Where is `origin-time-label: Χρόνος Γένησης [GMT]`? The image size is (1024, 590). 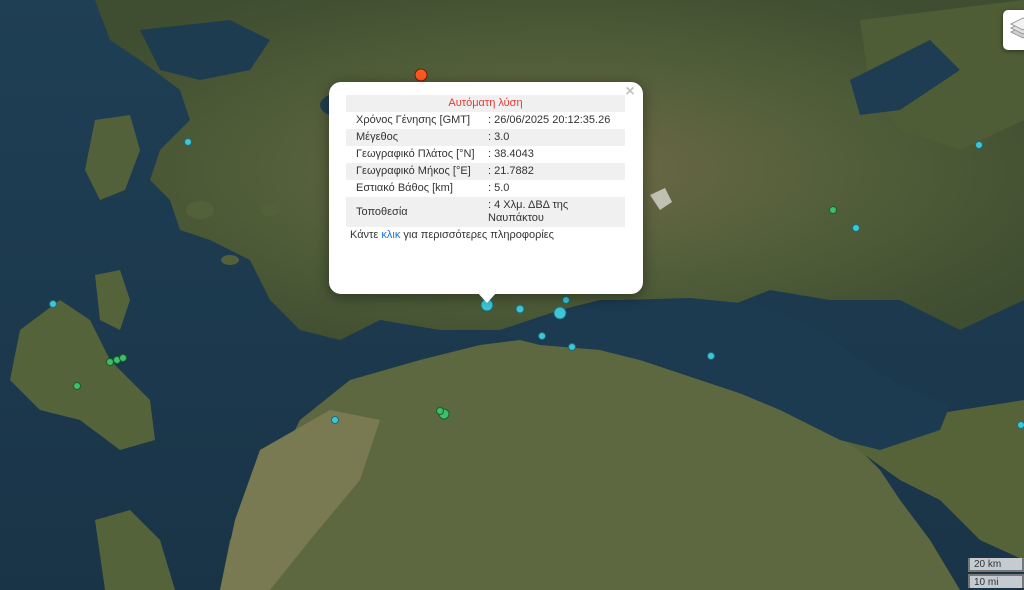
origin-time-label: Χρόνος Γένησης [GMT] is located at coordinates (413, 120).